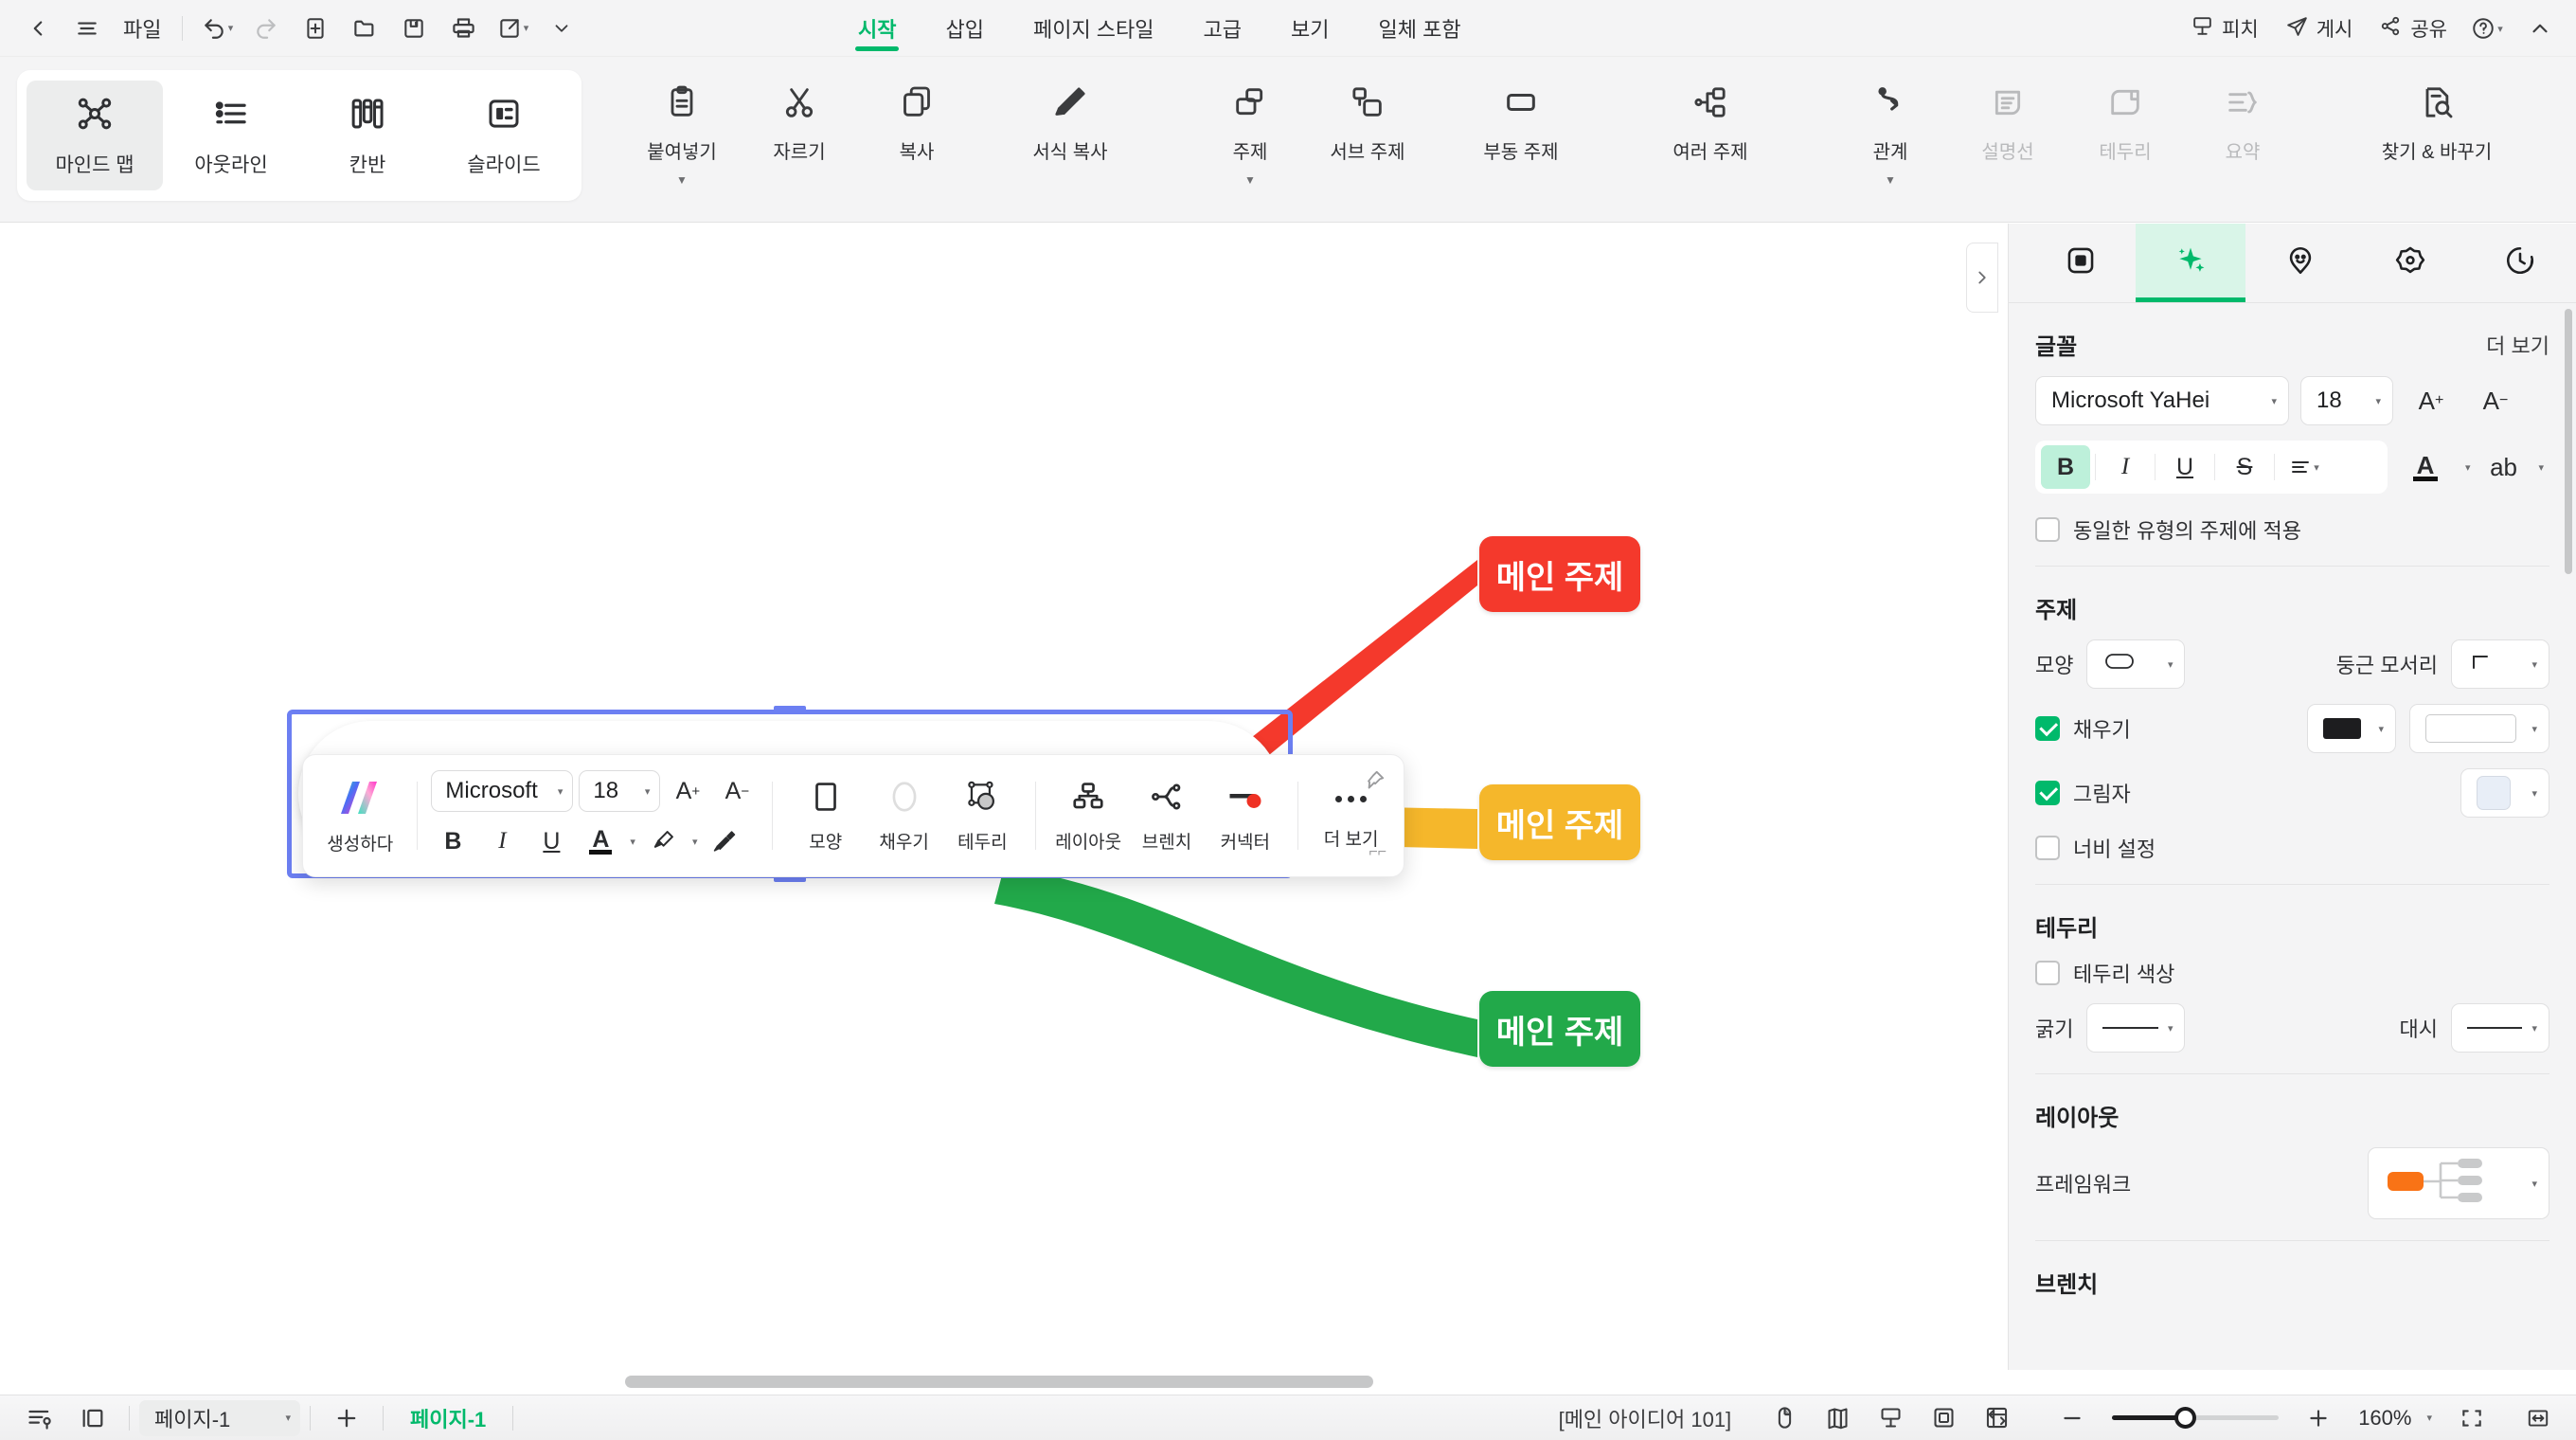 This screenshot has height=1440, width=2576. I want to click on book-mode-icon, so click(1837, 1418).